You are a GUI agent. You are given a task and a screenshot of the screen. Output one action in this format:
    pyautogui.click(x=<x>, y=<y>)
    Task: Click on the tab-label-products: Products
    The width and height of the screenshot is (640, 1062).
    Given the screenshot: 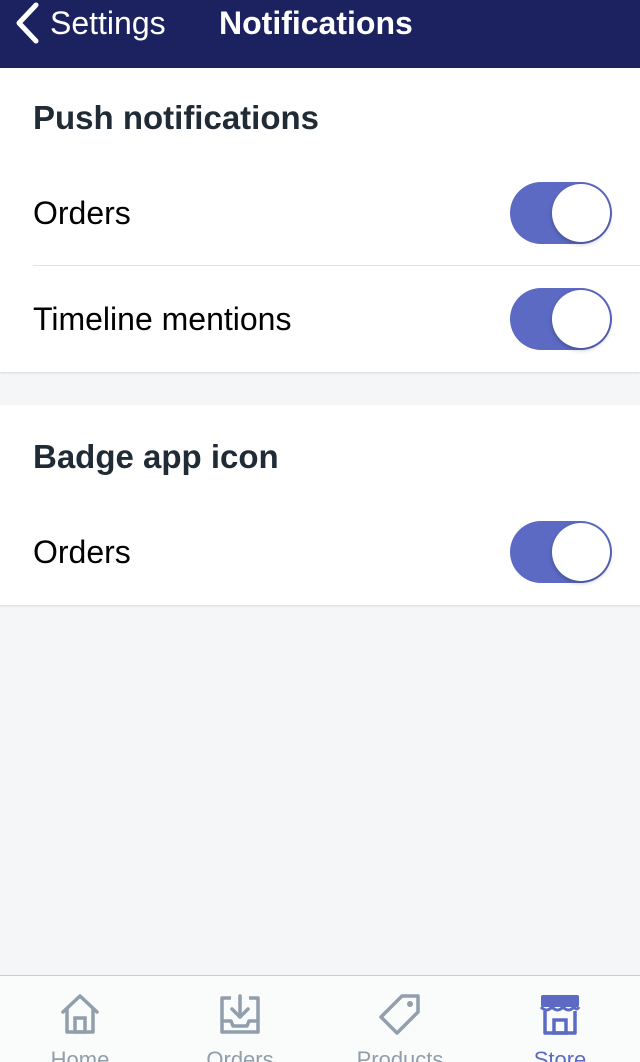 What is the action you would take?
    pyautogui.click(x=400, y=1054)
    